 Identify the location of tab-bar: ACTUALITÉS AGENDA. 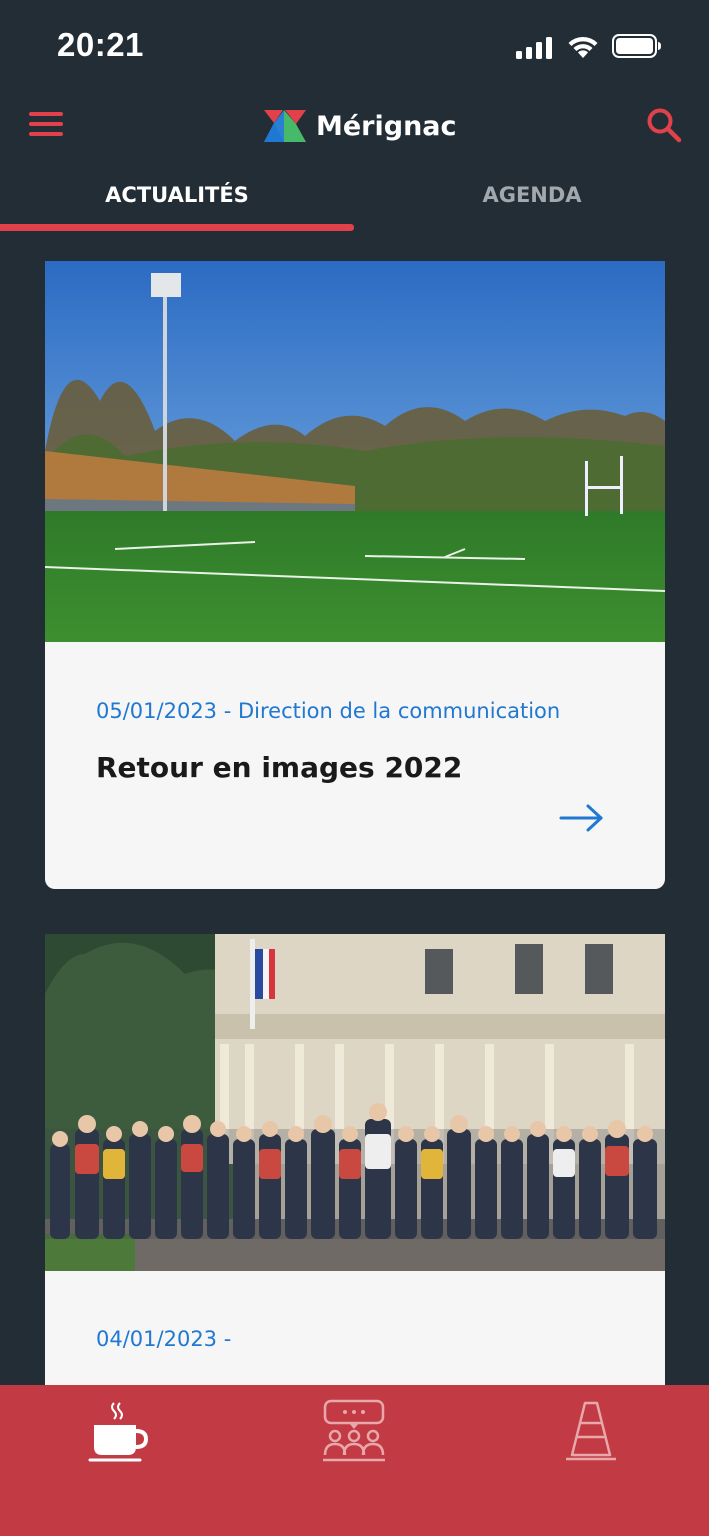
(354, 200).